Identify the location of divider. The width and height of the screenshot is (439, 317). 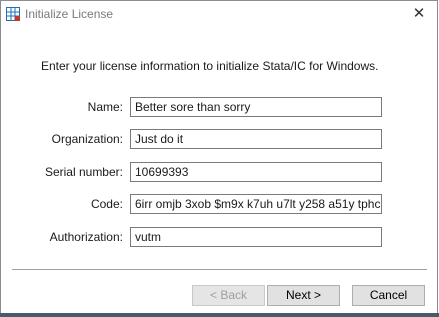
(219, 269).